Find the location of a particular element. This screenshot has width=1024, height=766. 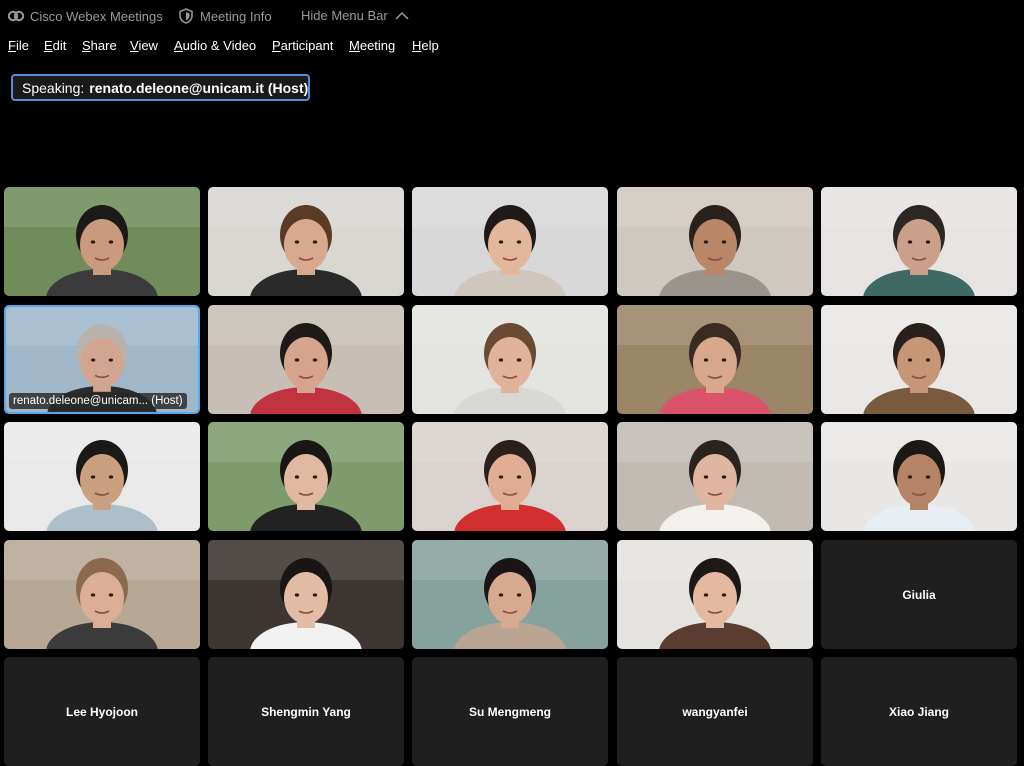

menu-mnemonic: H is located at coordinates (417, 45).